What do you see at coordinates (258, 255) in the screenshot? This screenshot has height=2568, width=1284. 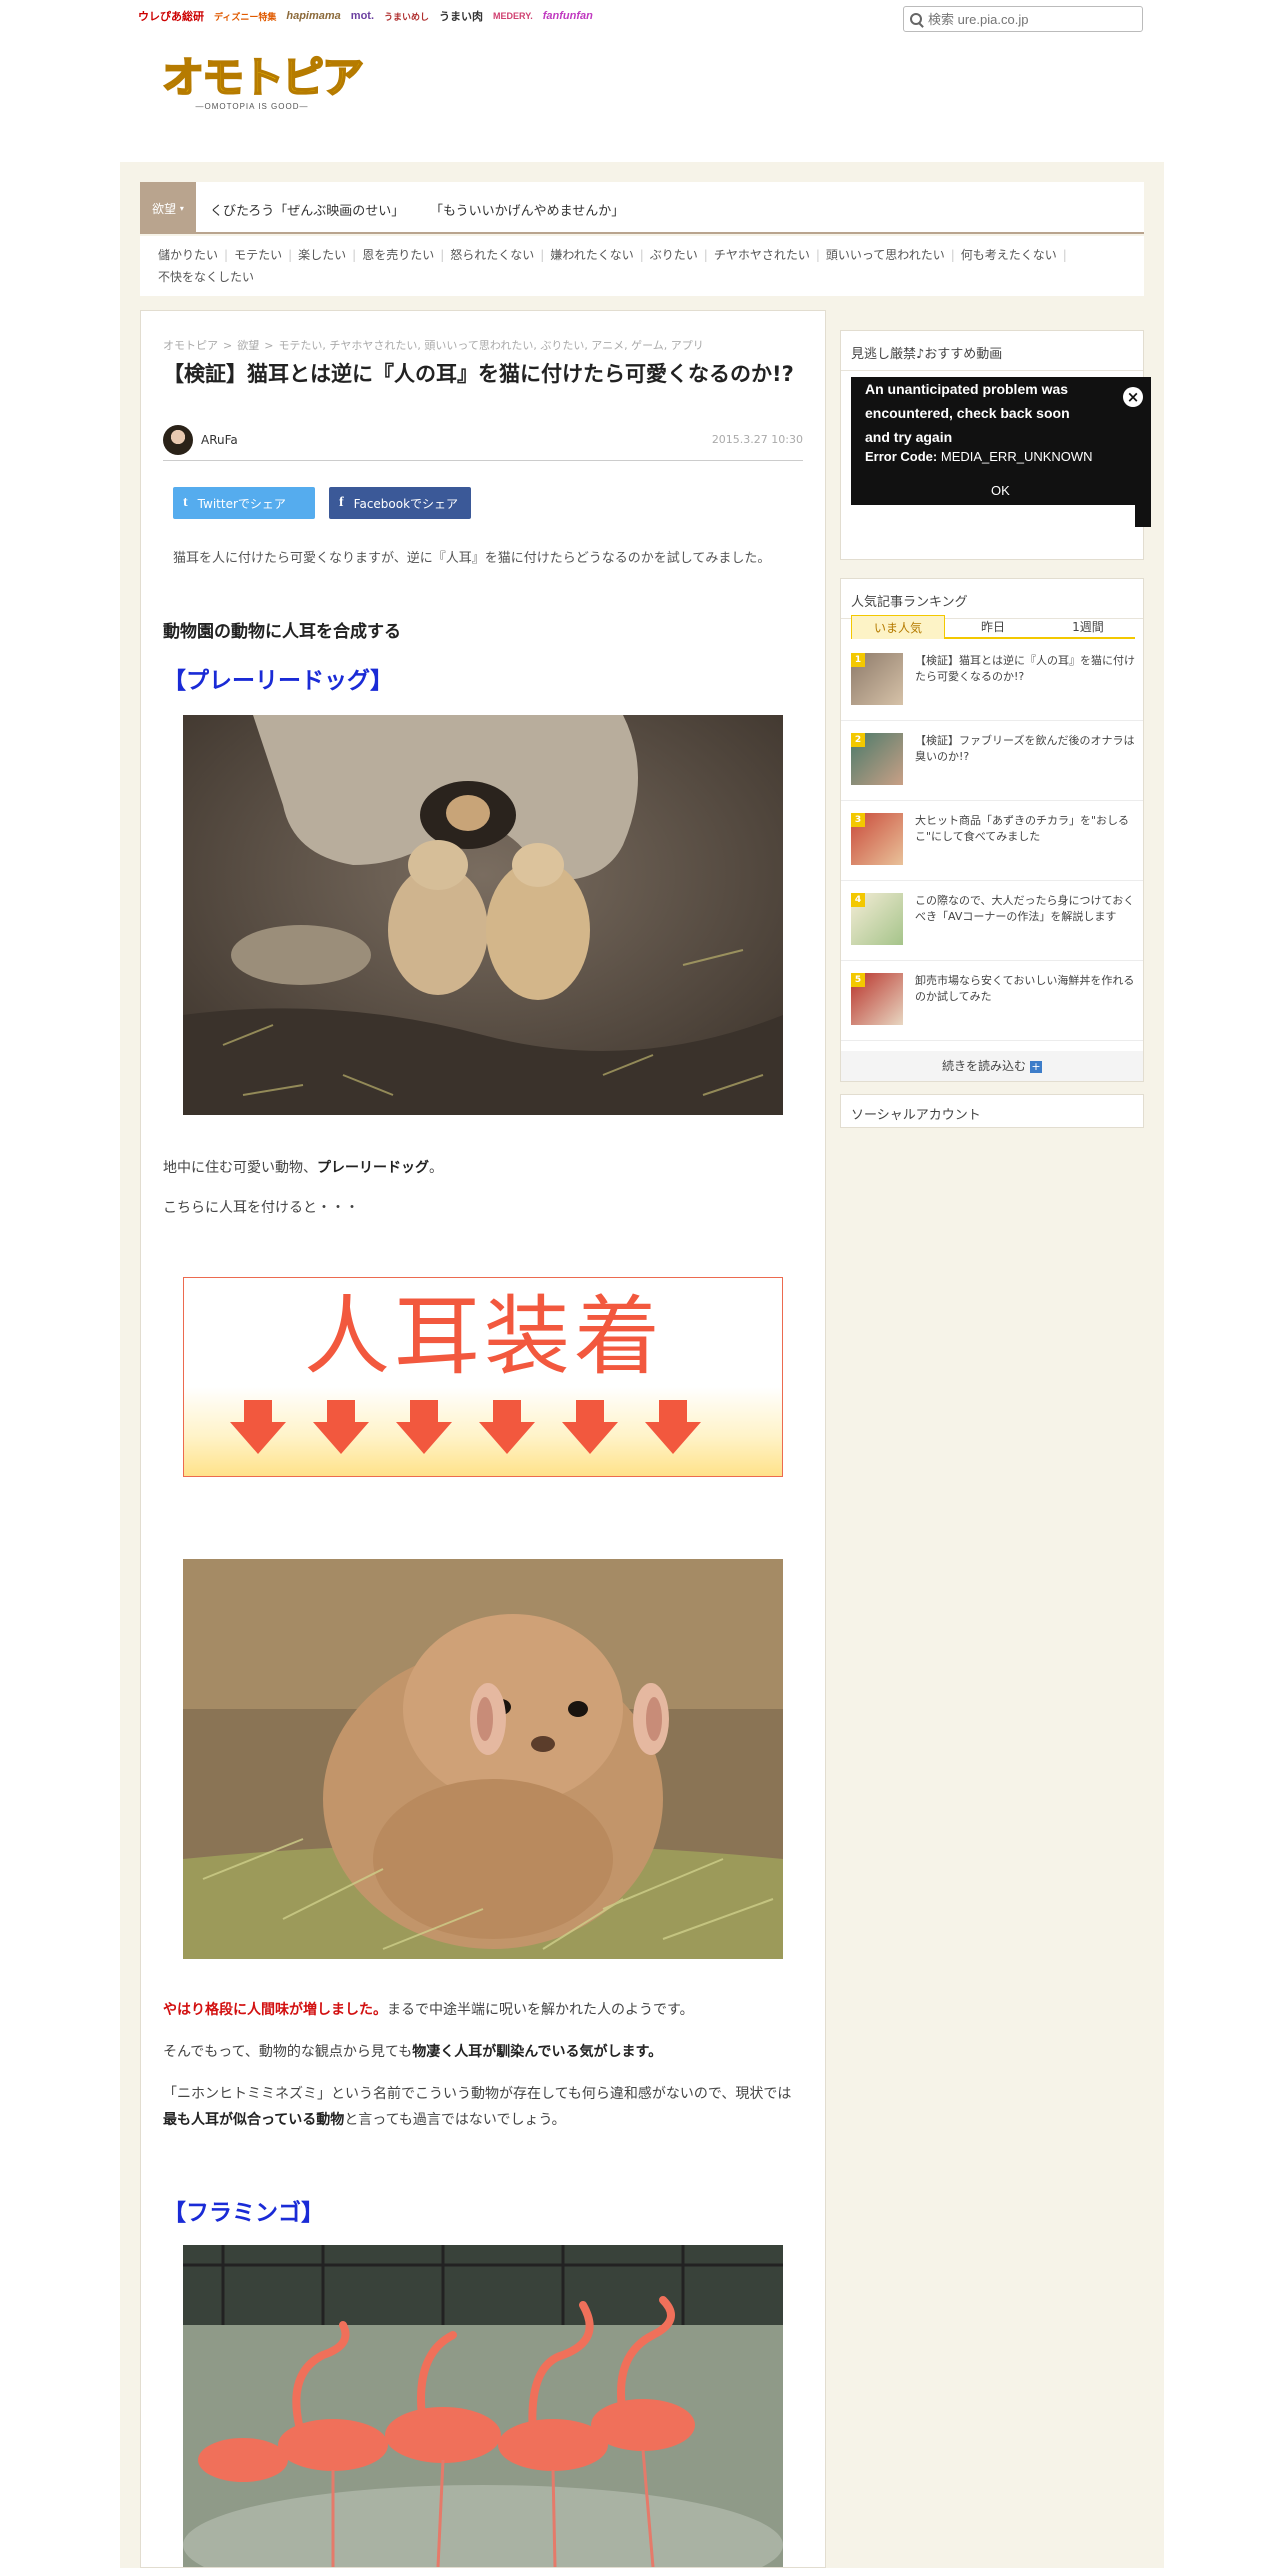 I see `subcat-item: モテたい` at bounding box center [258, 255].